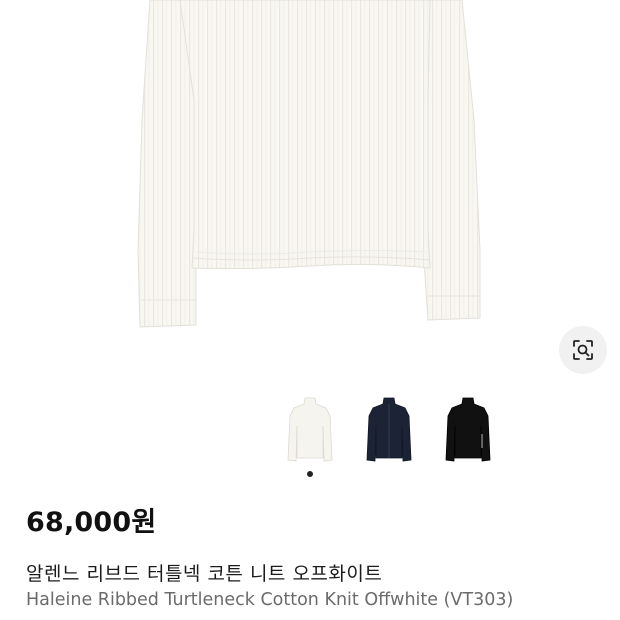 This screenshot has height=620, width=620. I want to click on thumbnail-offwhite, so click(310, 427).